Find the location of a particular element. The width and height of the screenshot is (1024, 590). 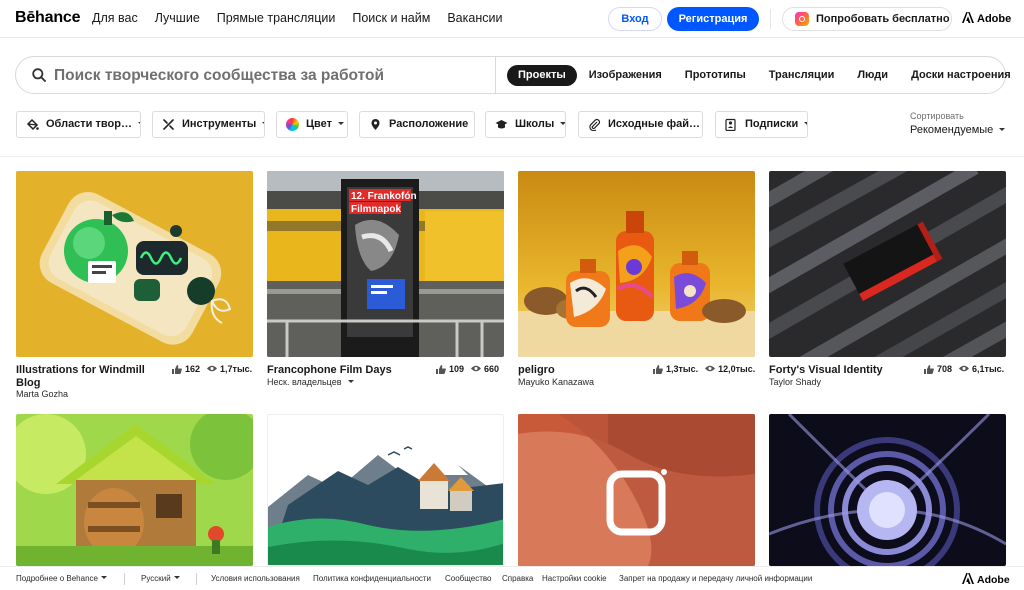

project-title: Forty's Visual Identity is located at coordinates (826, 370).